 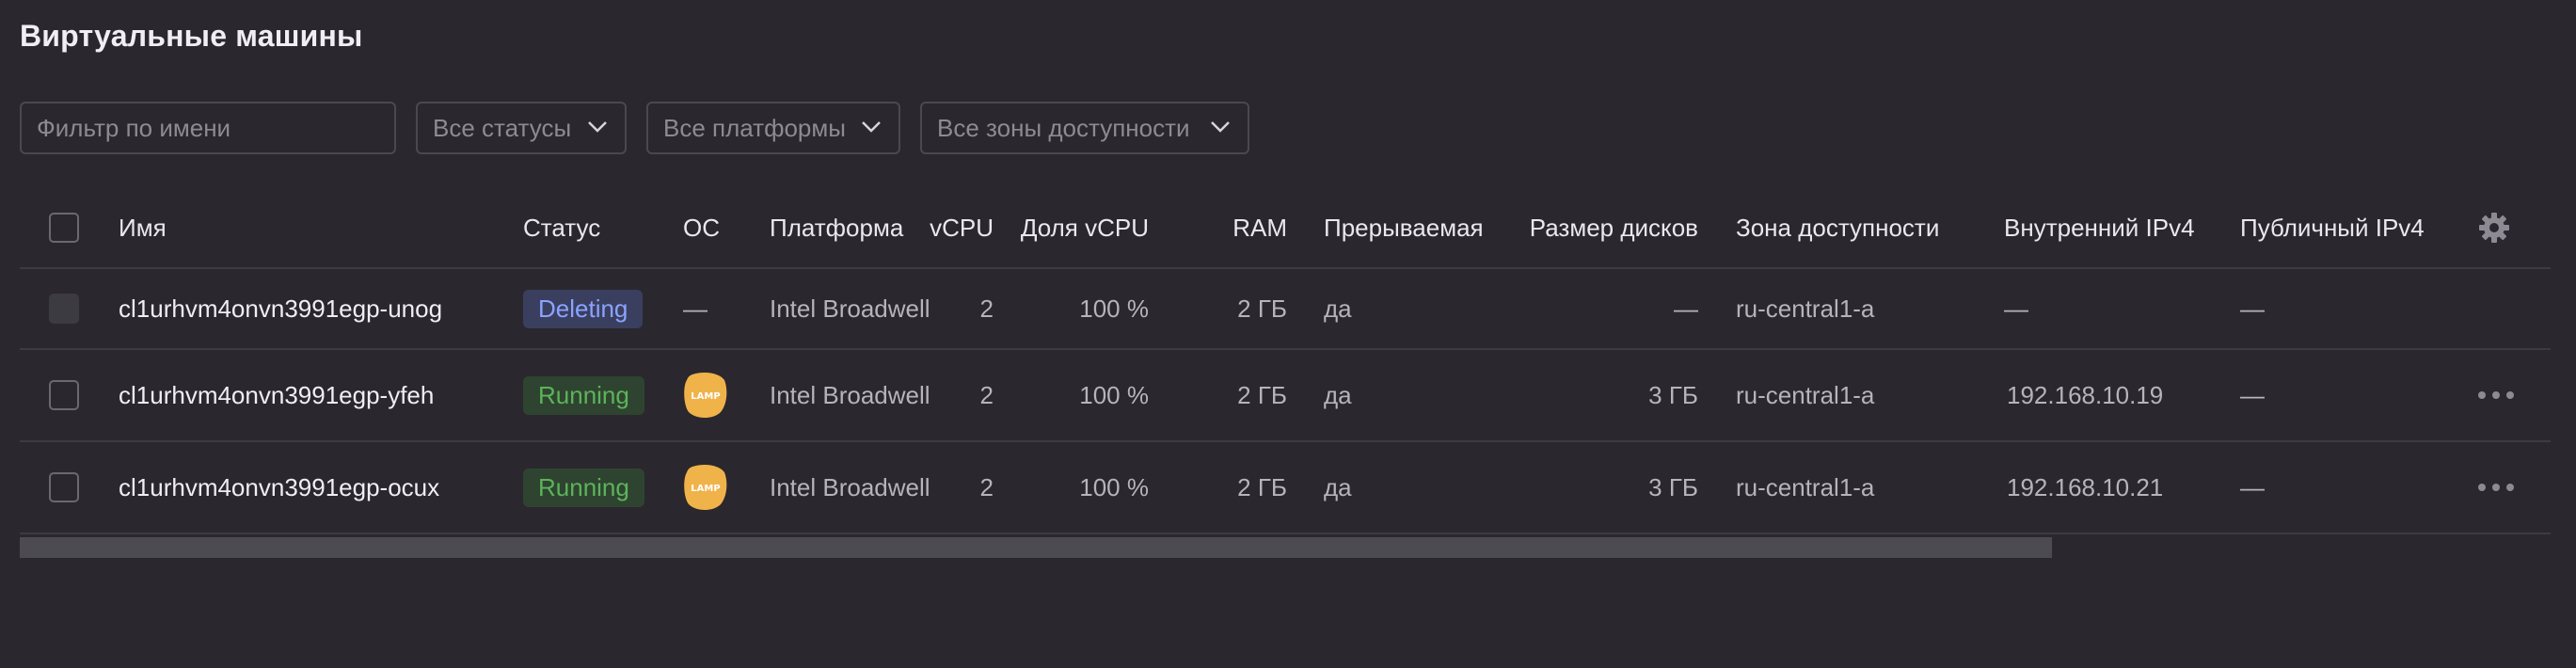 I want to click on column-header-preemptible: Прерываемая, so click(x=1404, y=227).